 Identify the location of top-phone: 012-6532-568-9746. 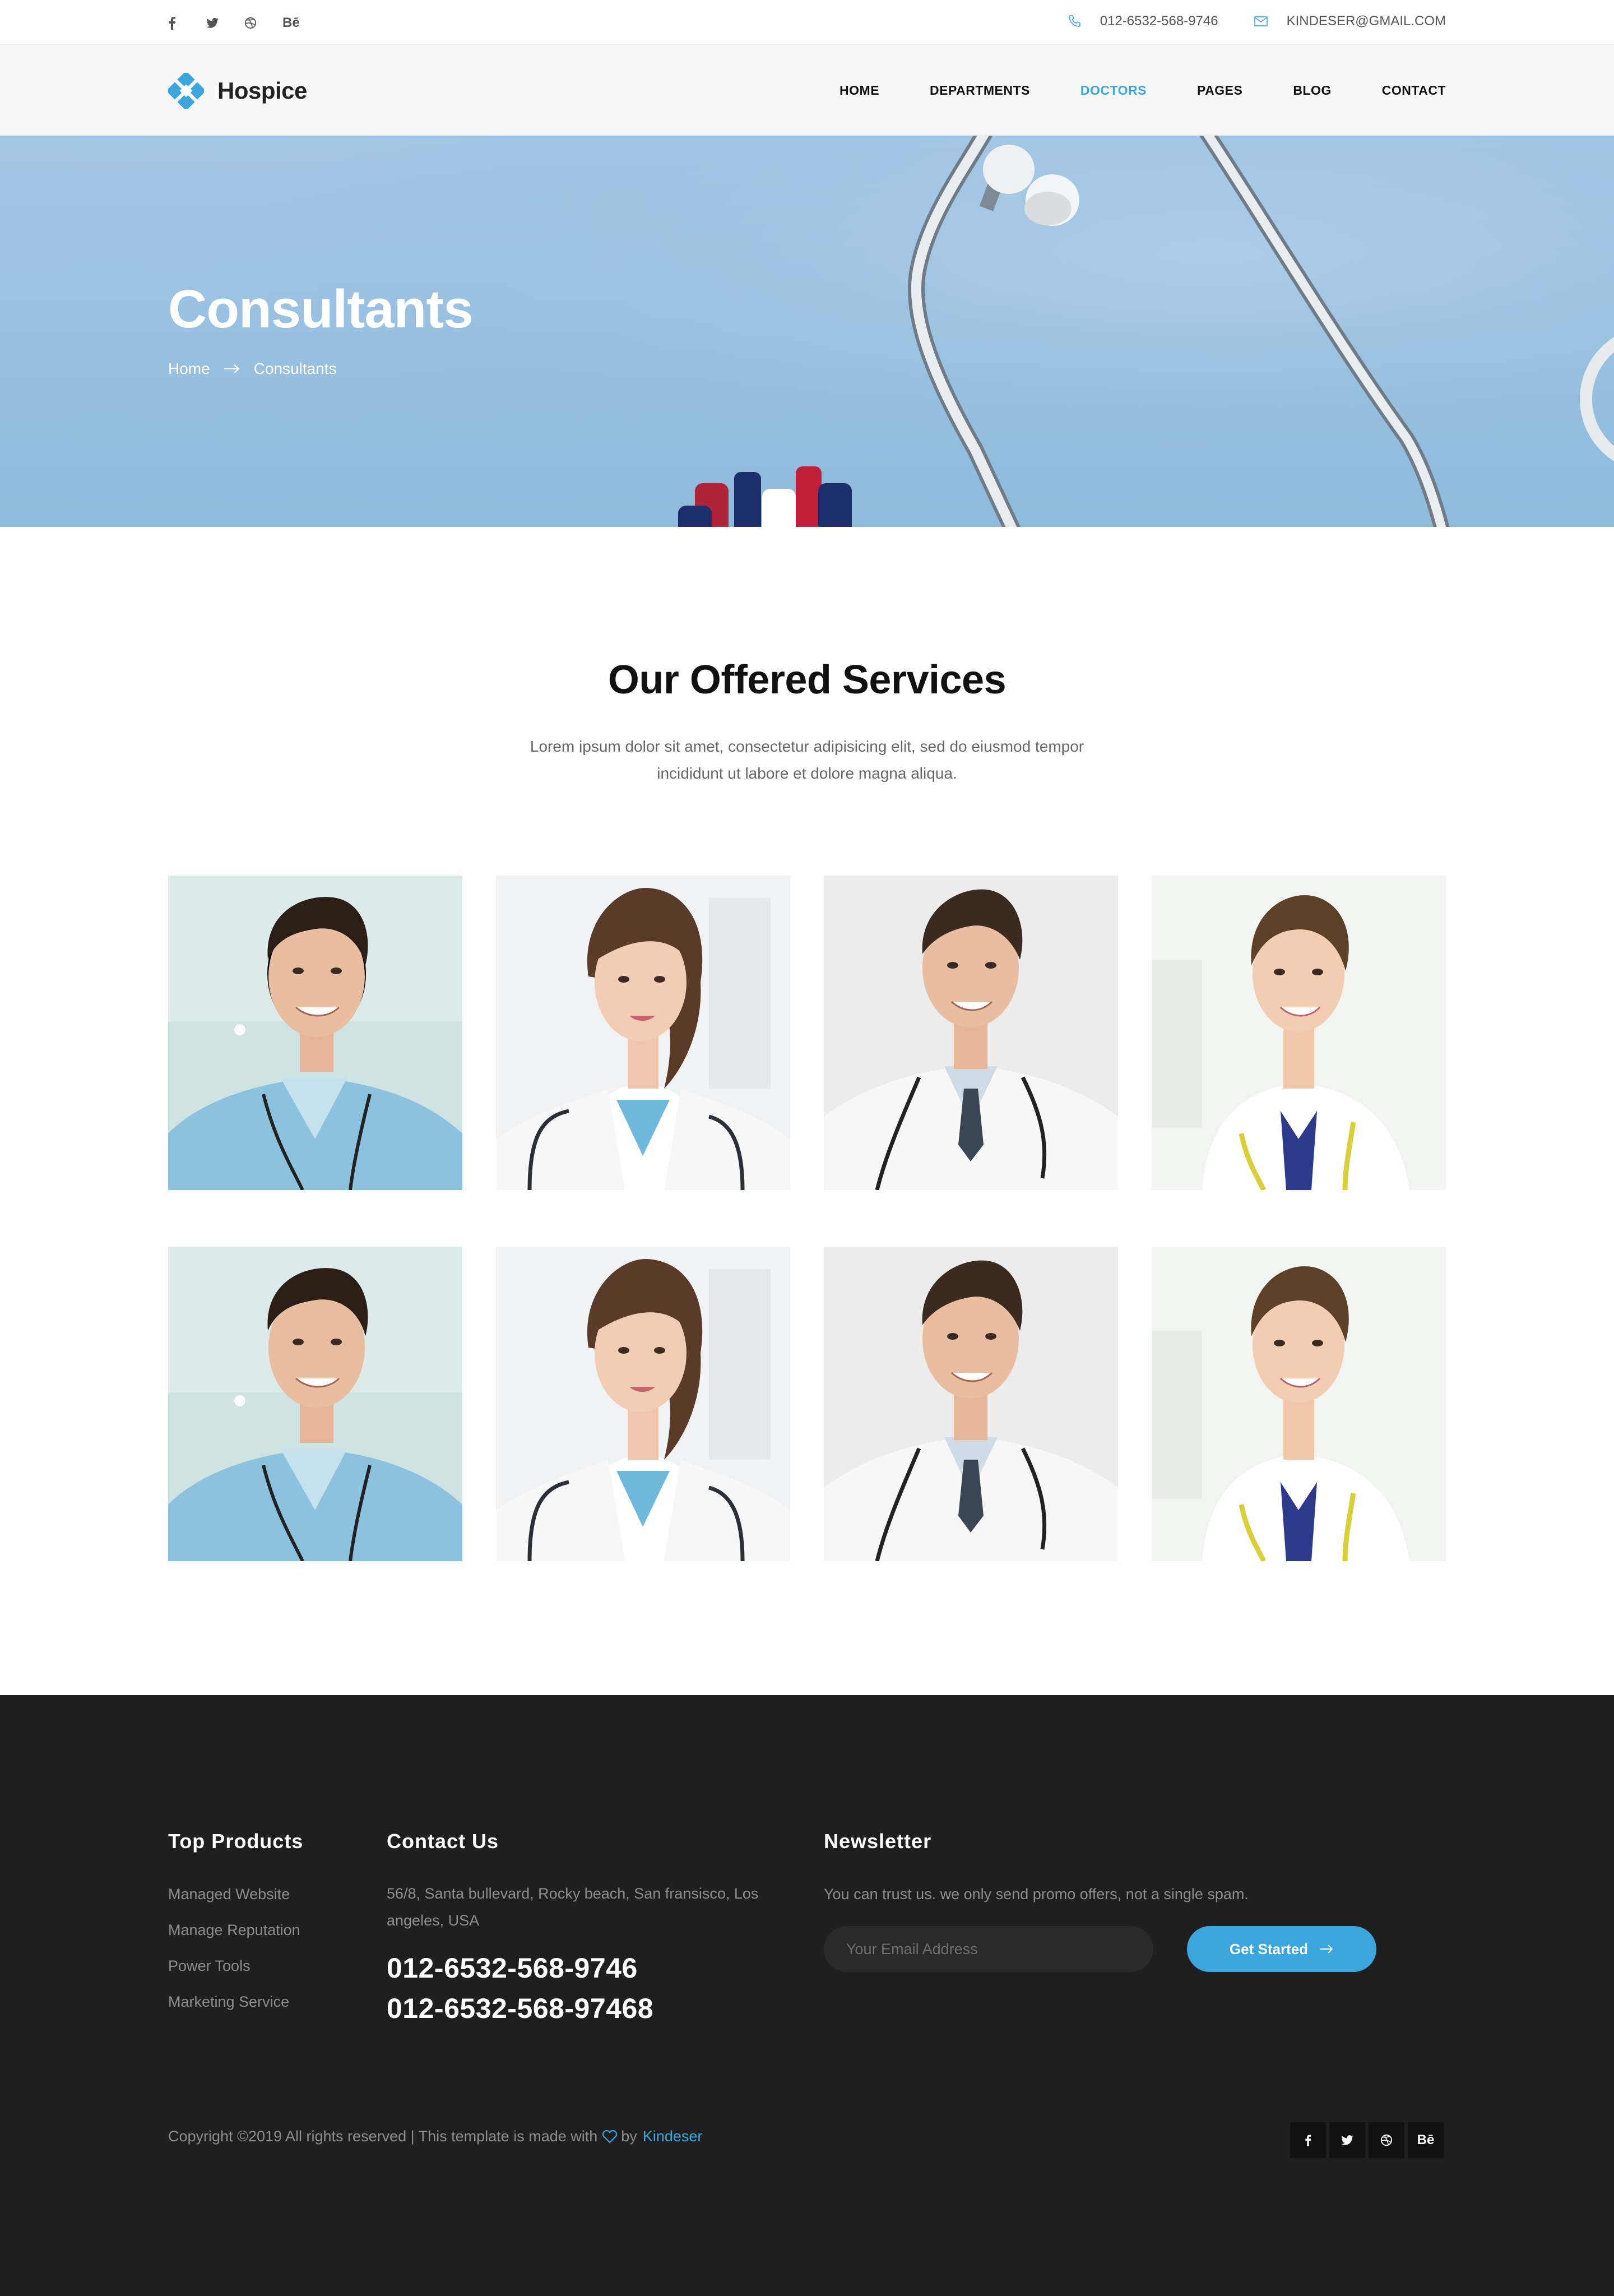
(1143, 21).